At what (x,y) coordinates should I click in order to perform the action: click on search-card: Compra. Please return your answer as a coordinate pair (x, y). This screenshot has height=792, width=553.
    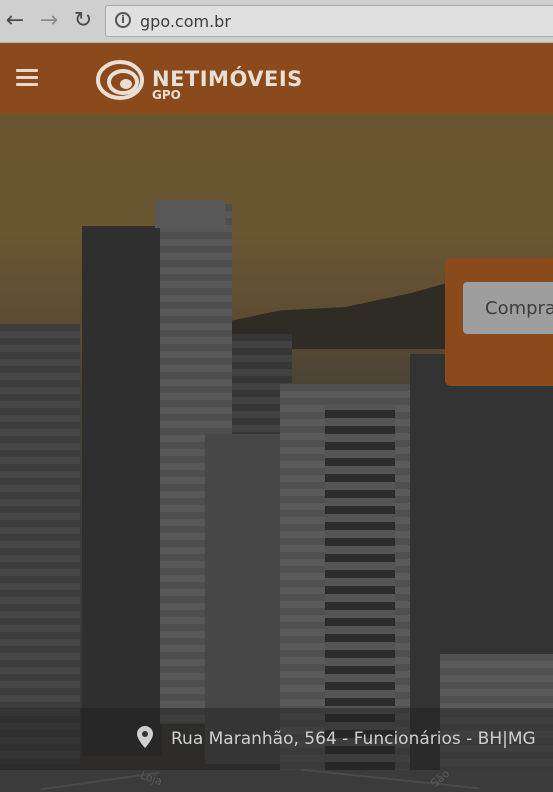
    Looking at the image, I should click on (499, 322).